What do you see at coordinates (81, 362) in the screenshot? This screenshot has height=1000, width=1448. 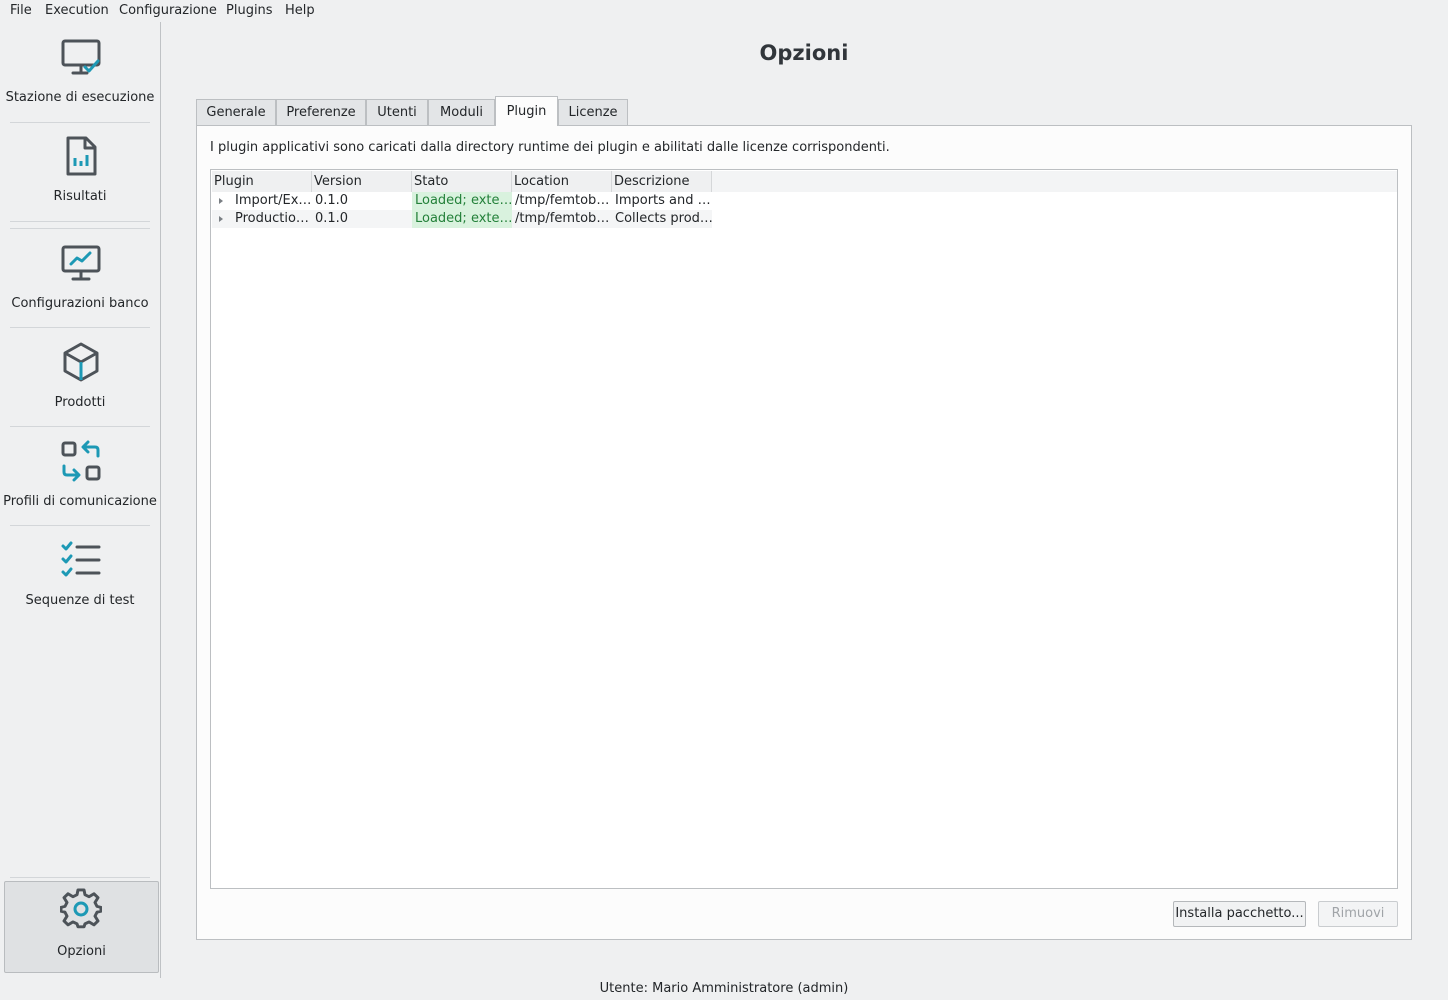 I see `box-icon` at bounding box center [81, 362].